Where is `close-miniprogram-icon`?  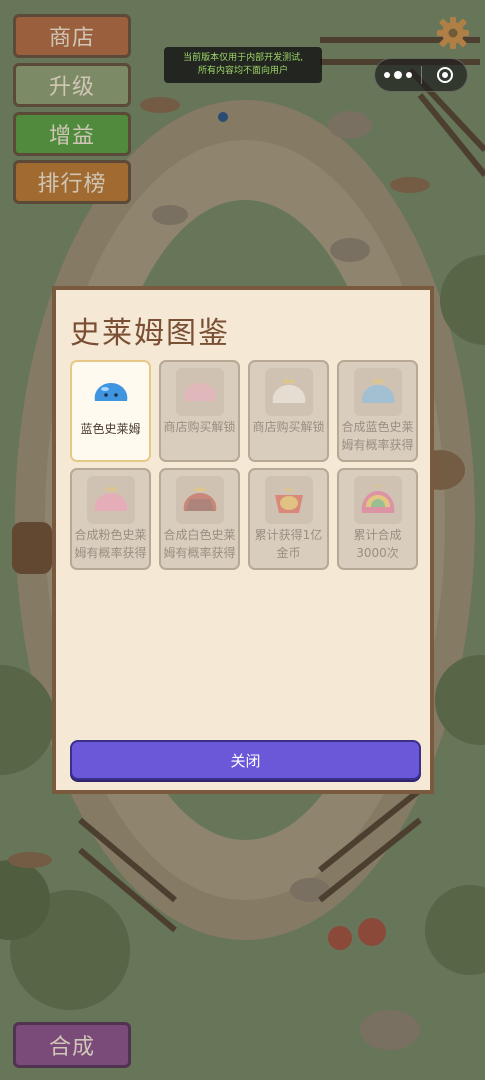
close-miniprogram-icon is located at coordinates (444, 75).